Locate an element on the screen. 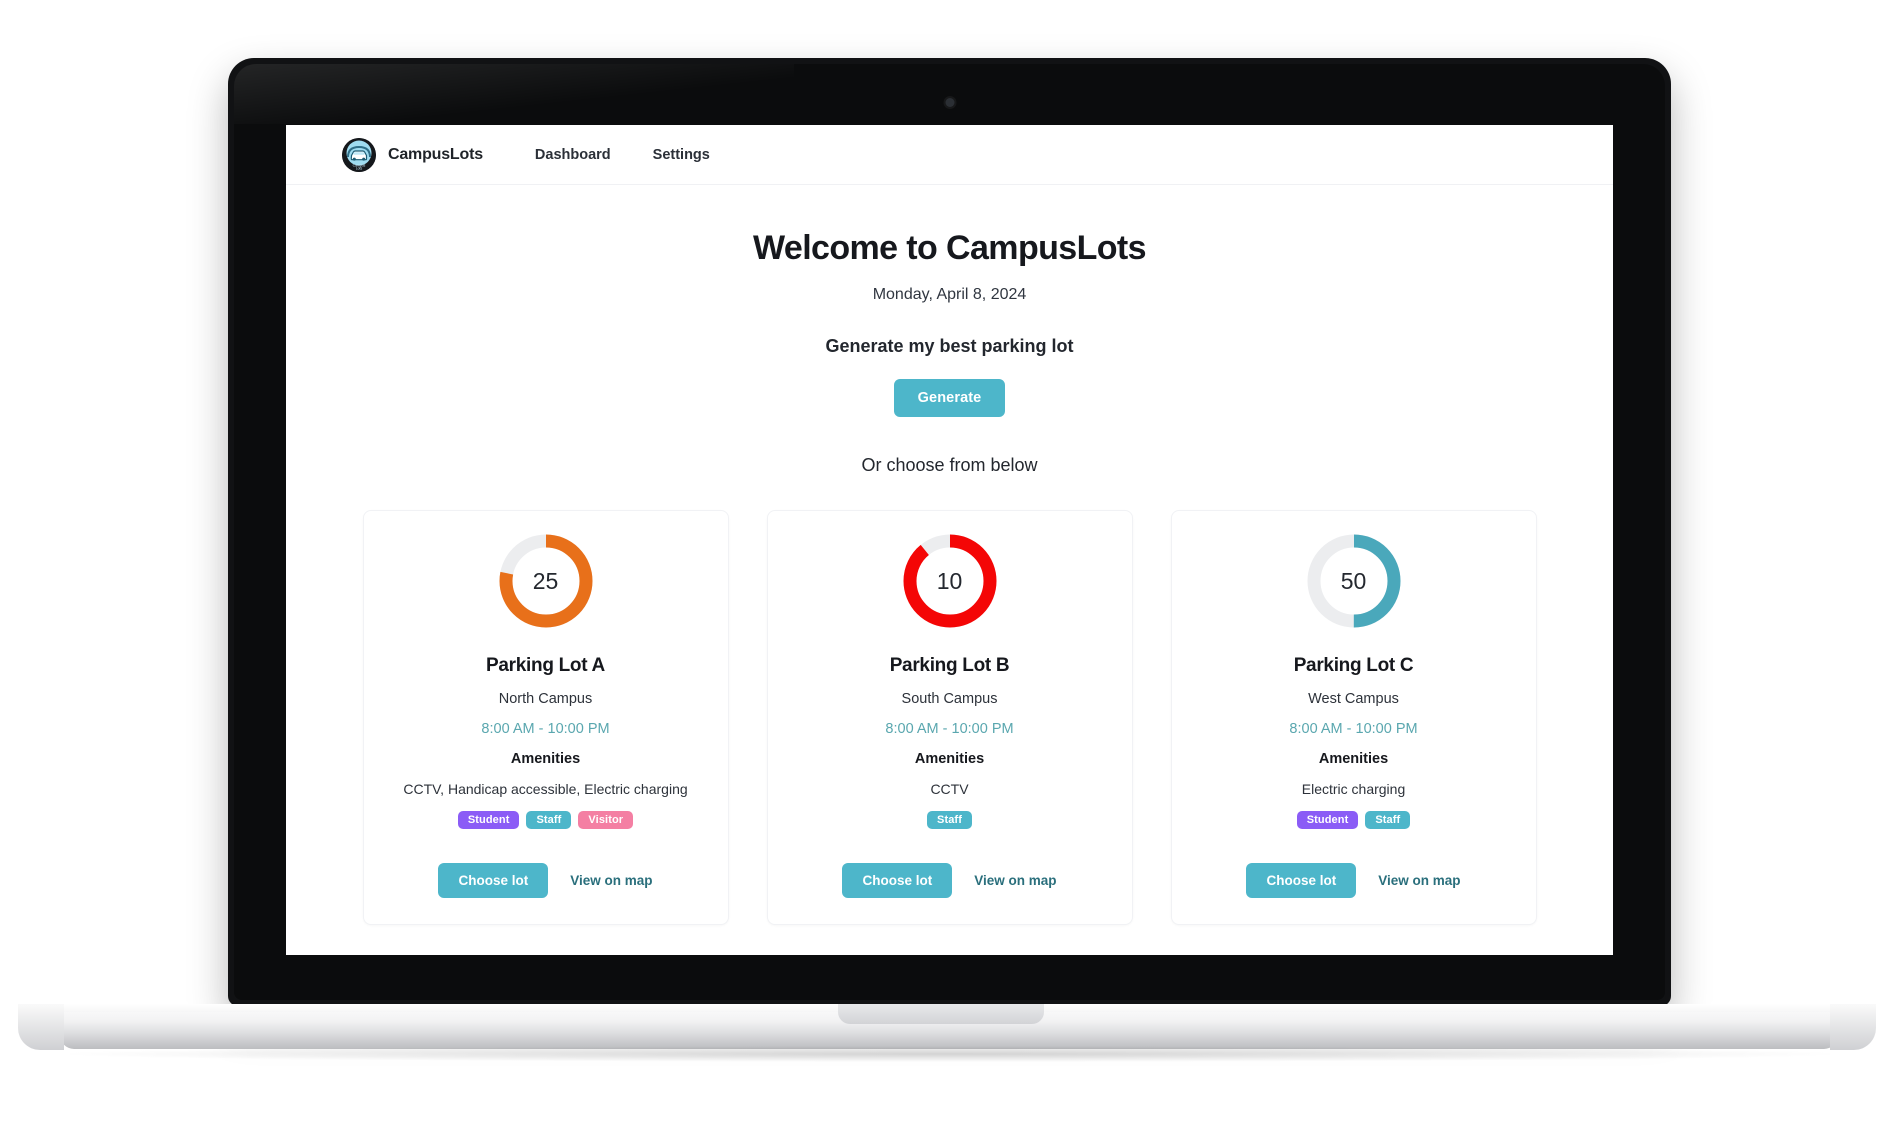 This screenshot has height=1139, width=1895. generate-prompt-label: Generate my best parking lot is located at coordinates (949, 346).